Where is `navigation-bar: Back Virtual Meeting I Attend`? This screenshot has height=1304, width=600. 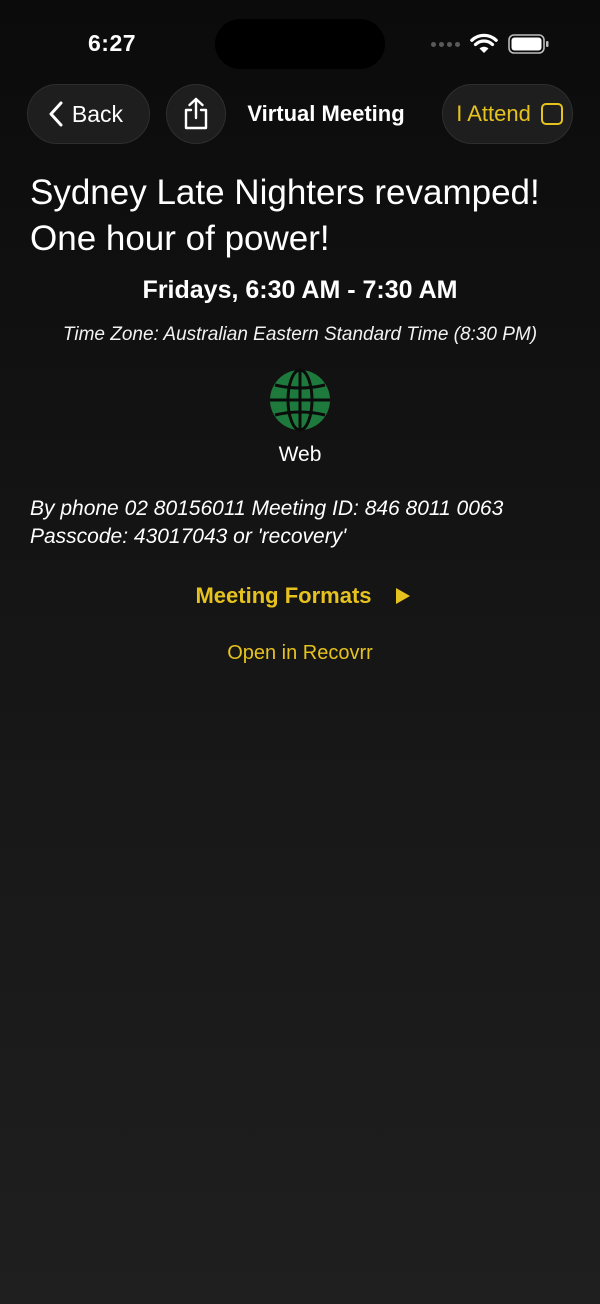
navigation-bar: Back Virtual Meeting I Attend is located at coordinates (300, 115).